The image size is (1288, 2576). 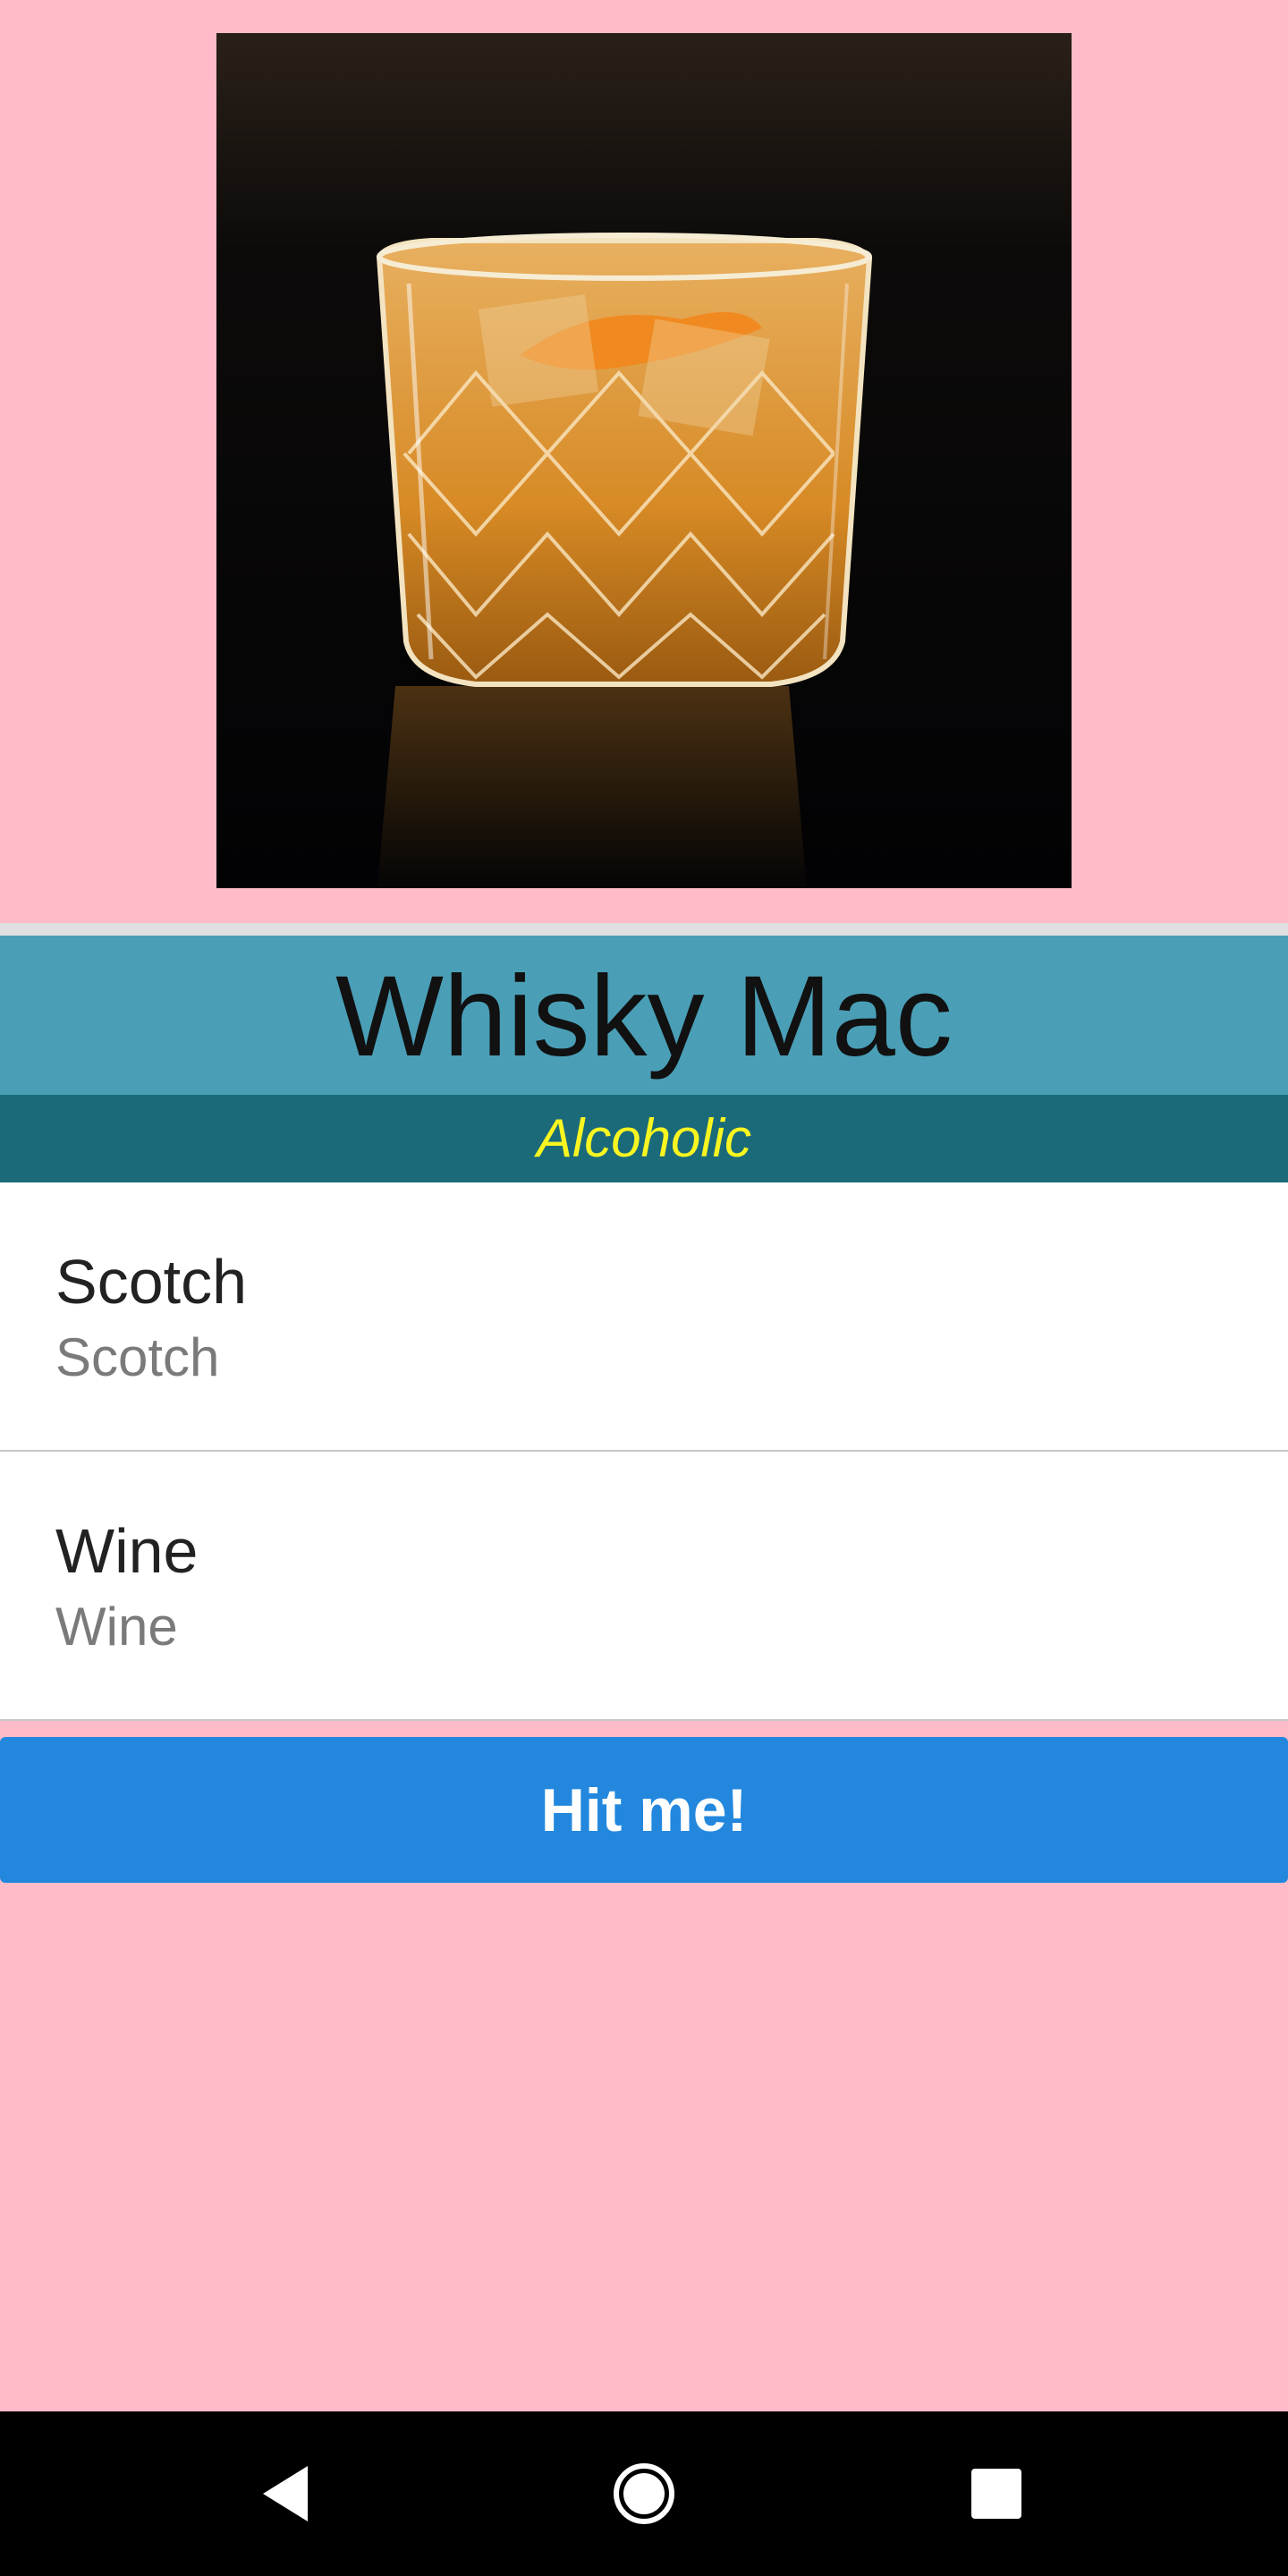 I want to click on recent-apps-square-icon, so click(x=996, y=2494).